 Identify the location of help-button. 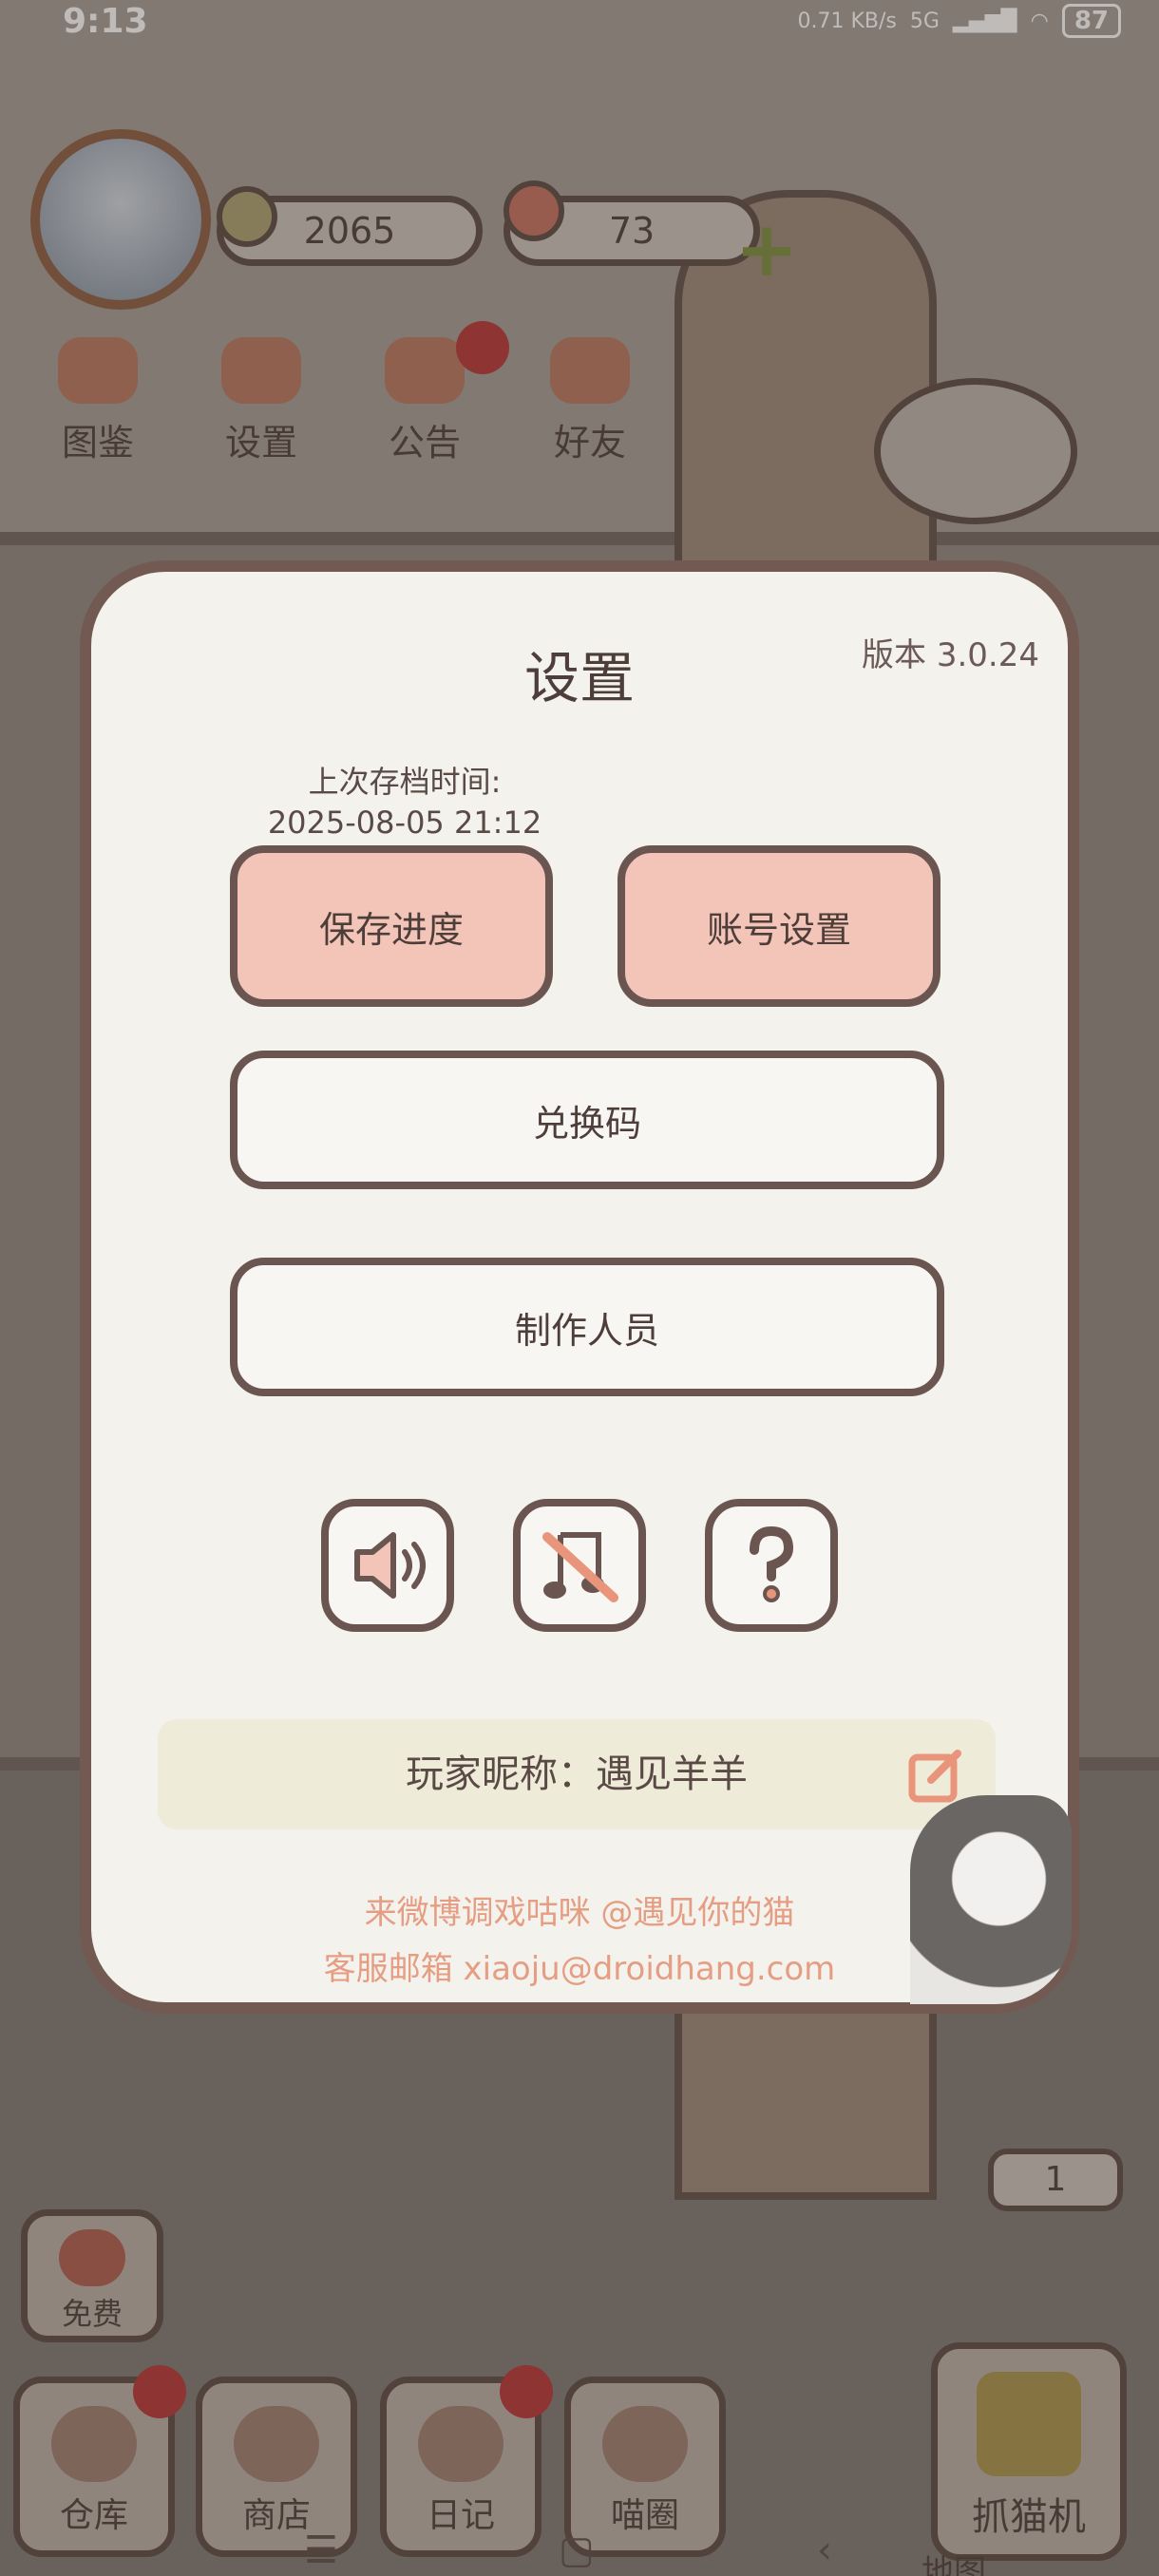
(771, 1565).